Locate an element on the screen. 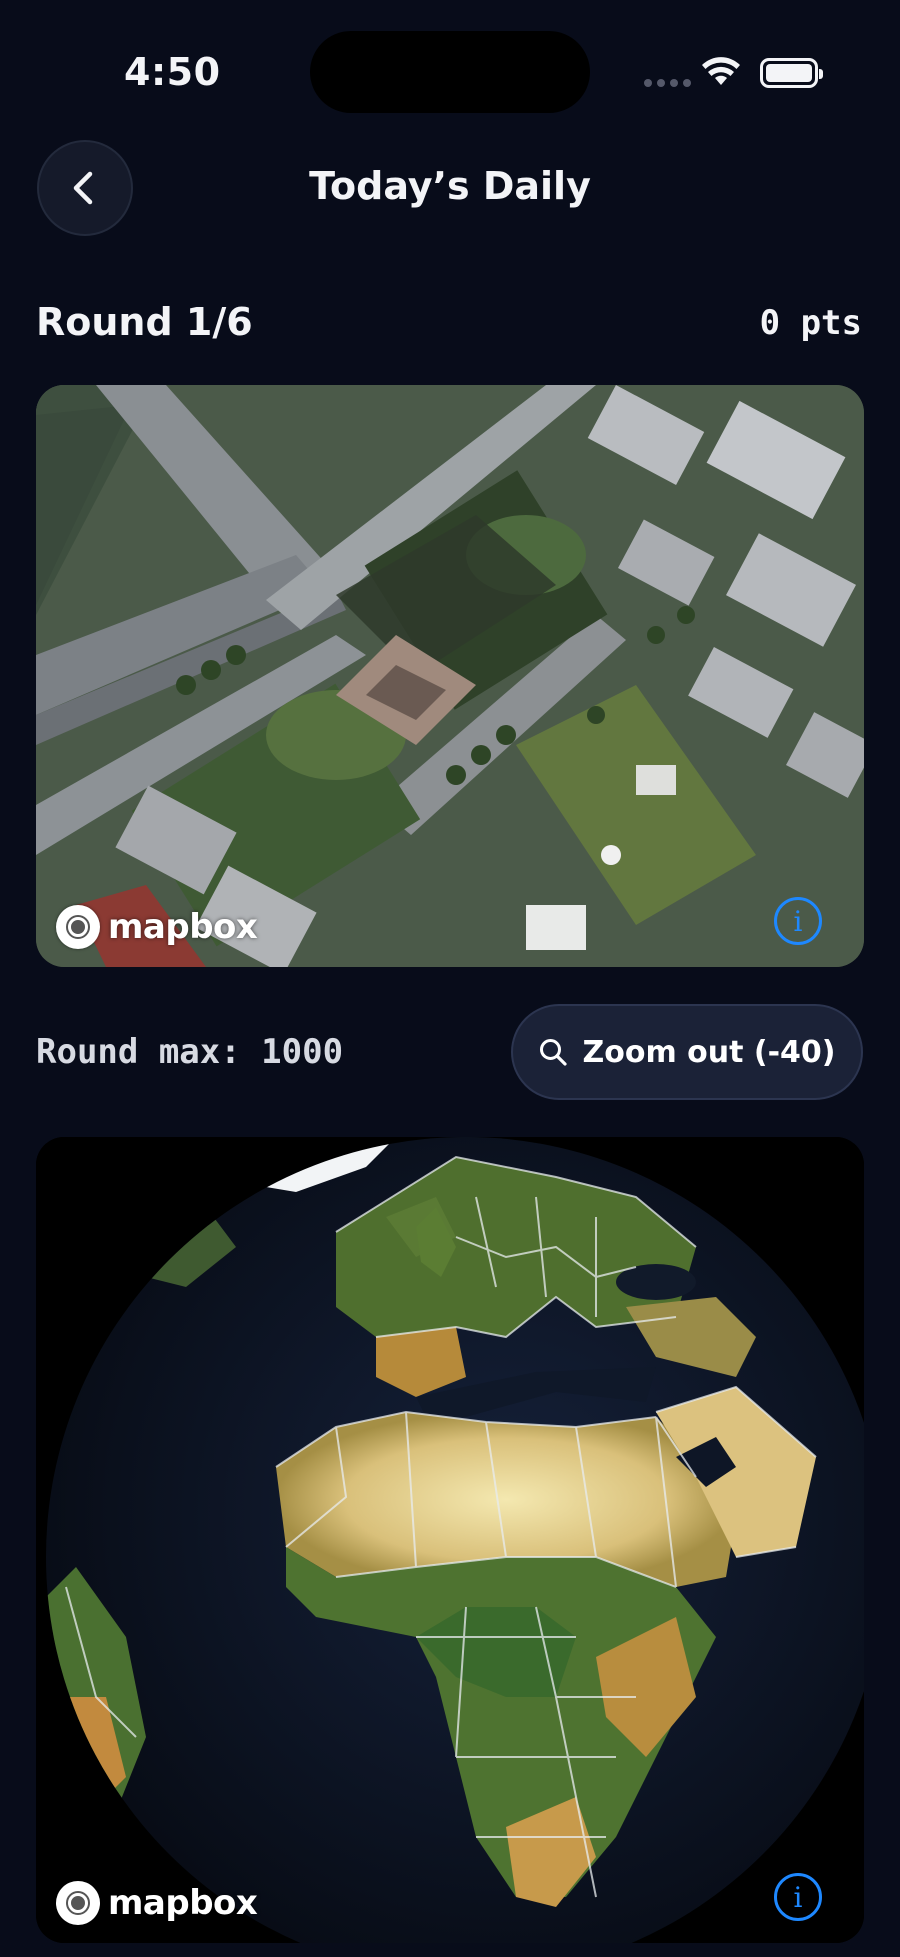 The width and height of the screenshot is (900, 1957). page-title: Today’s Daily is located at coordinates (450, 186).